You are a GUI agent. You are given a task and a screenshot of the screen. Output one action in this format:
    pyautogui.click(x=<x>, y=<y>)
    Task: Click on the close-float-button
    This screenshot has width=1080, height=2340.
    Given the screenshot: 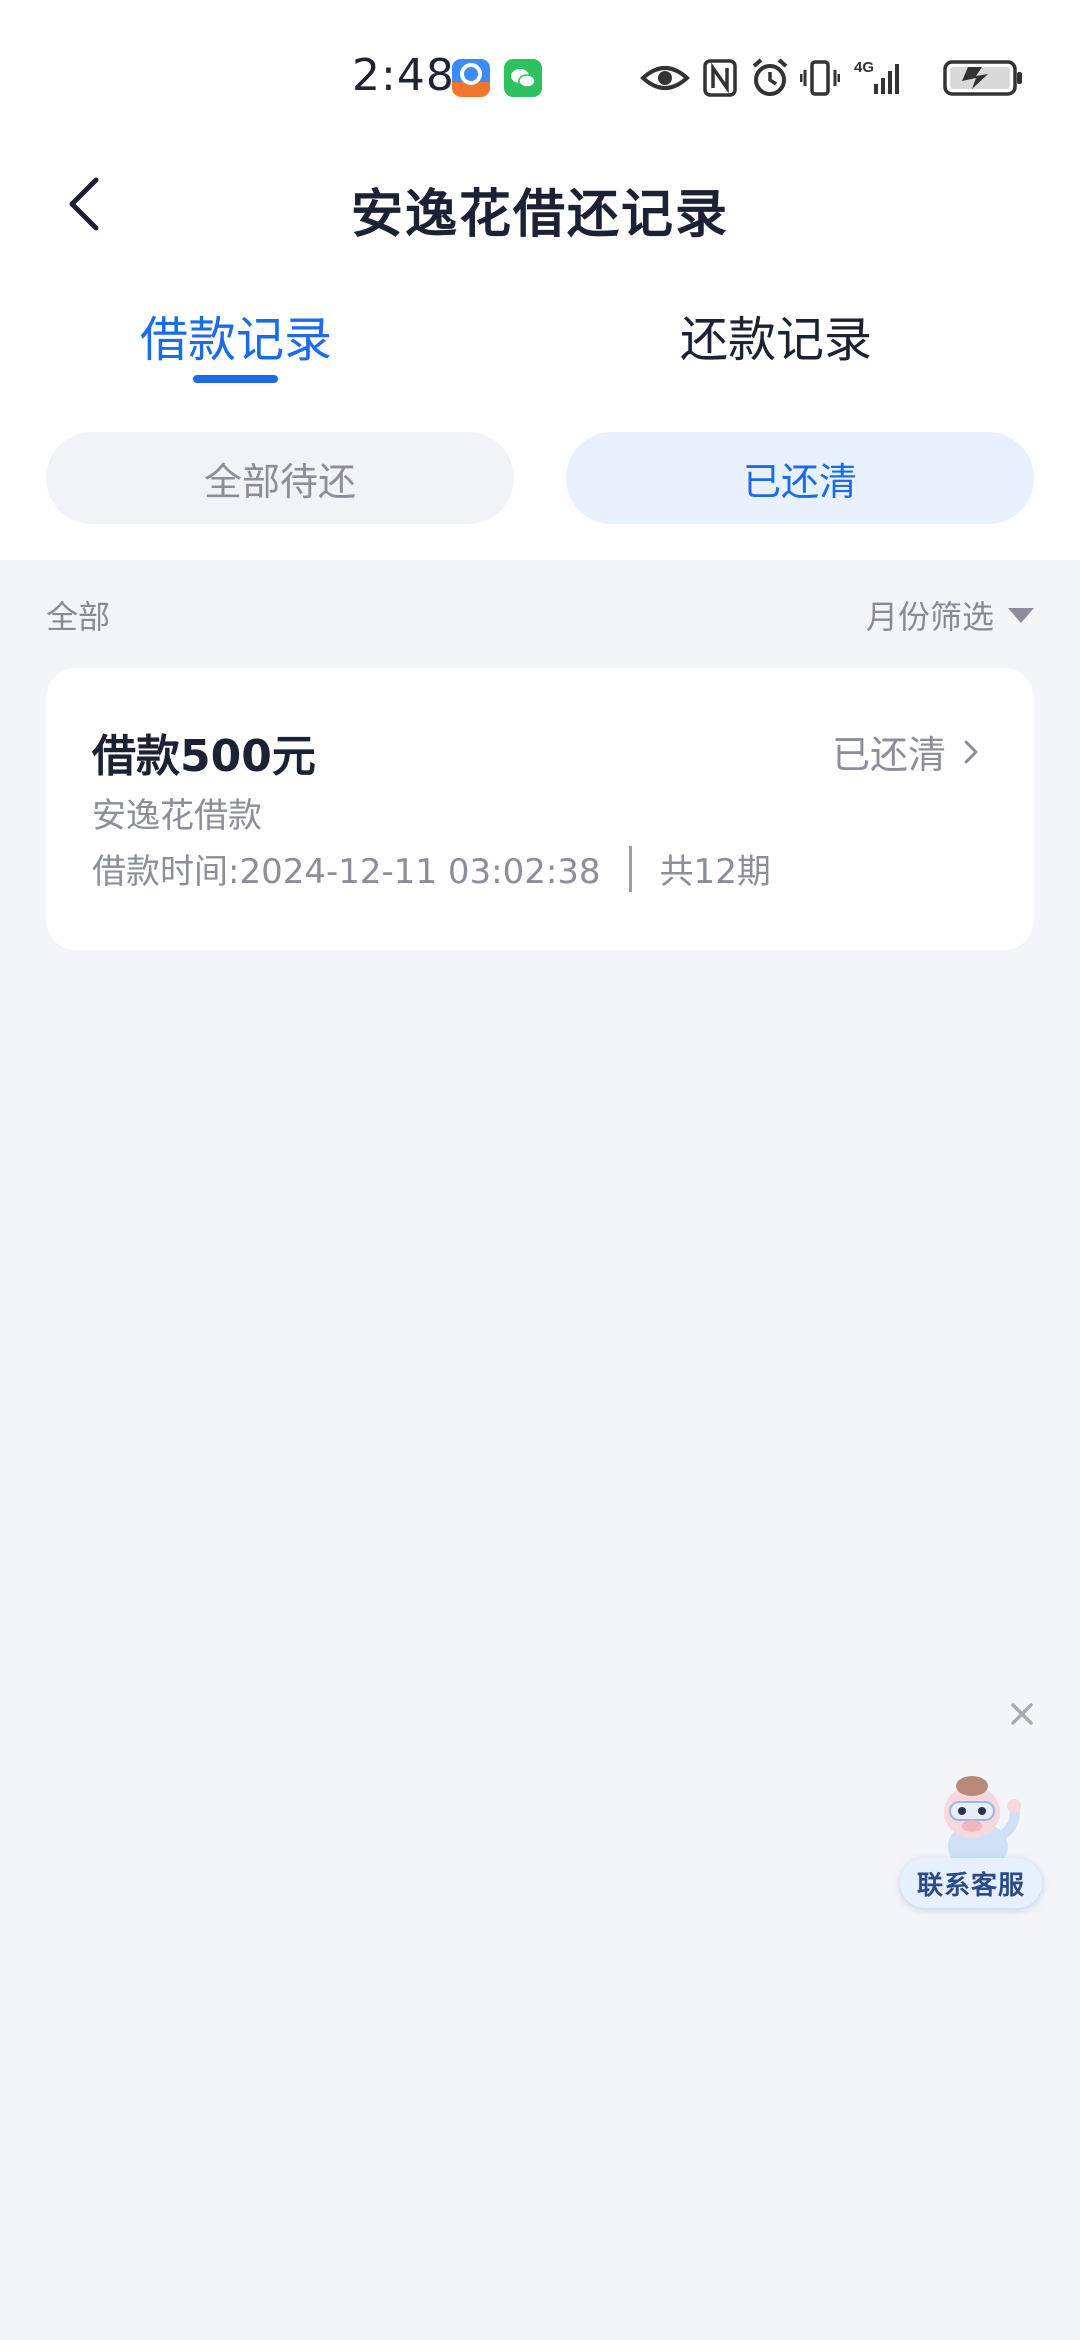 What is the action you would take?
    pyautogui.click(x=1022, y=1714)
    